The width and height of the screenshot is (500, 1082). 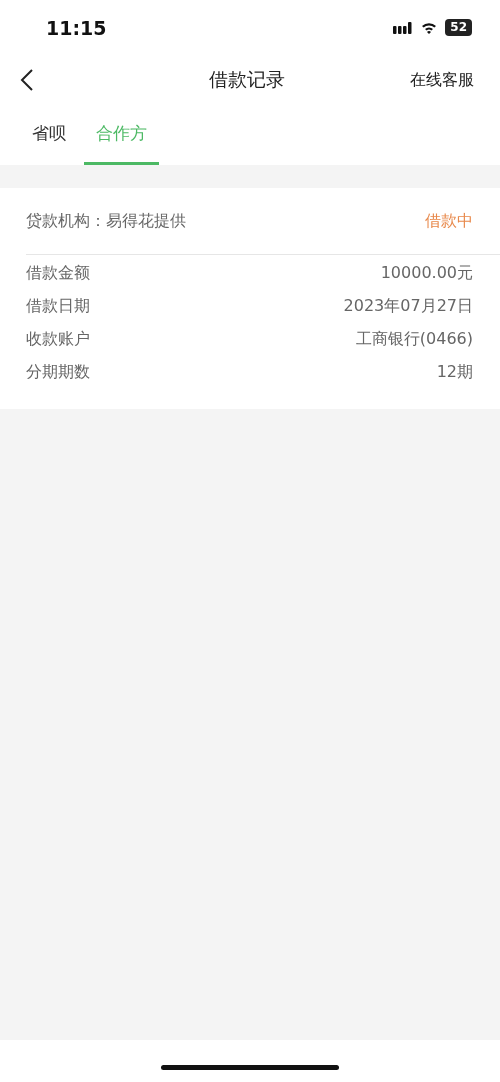 What do you see at coordinates (106, 221) in the screenshot?
I see `lender-label: 贷款机构：易得花提供` at bounding box center [106, 221].